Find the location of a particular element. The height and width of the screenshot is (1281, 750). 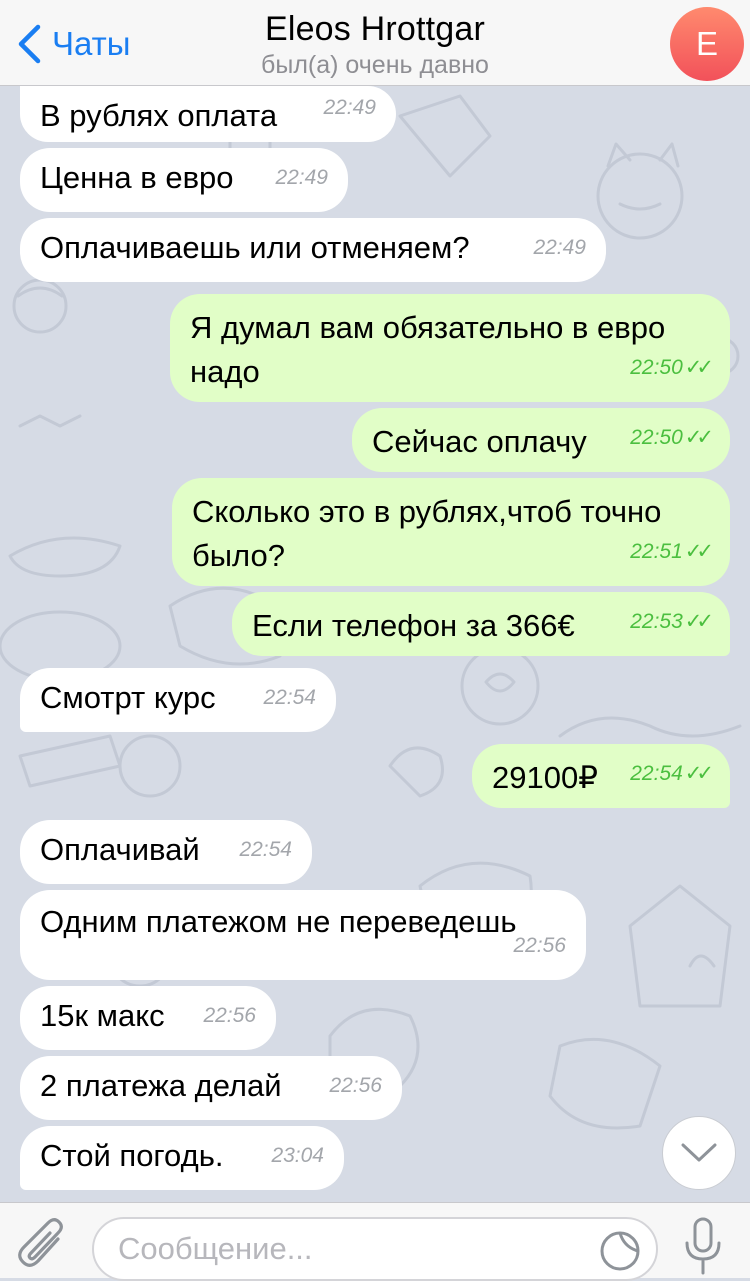

outgoing-message: Сейчас оплачу 22:50✓✓ is located at coordinates (541, 440).